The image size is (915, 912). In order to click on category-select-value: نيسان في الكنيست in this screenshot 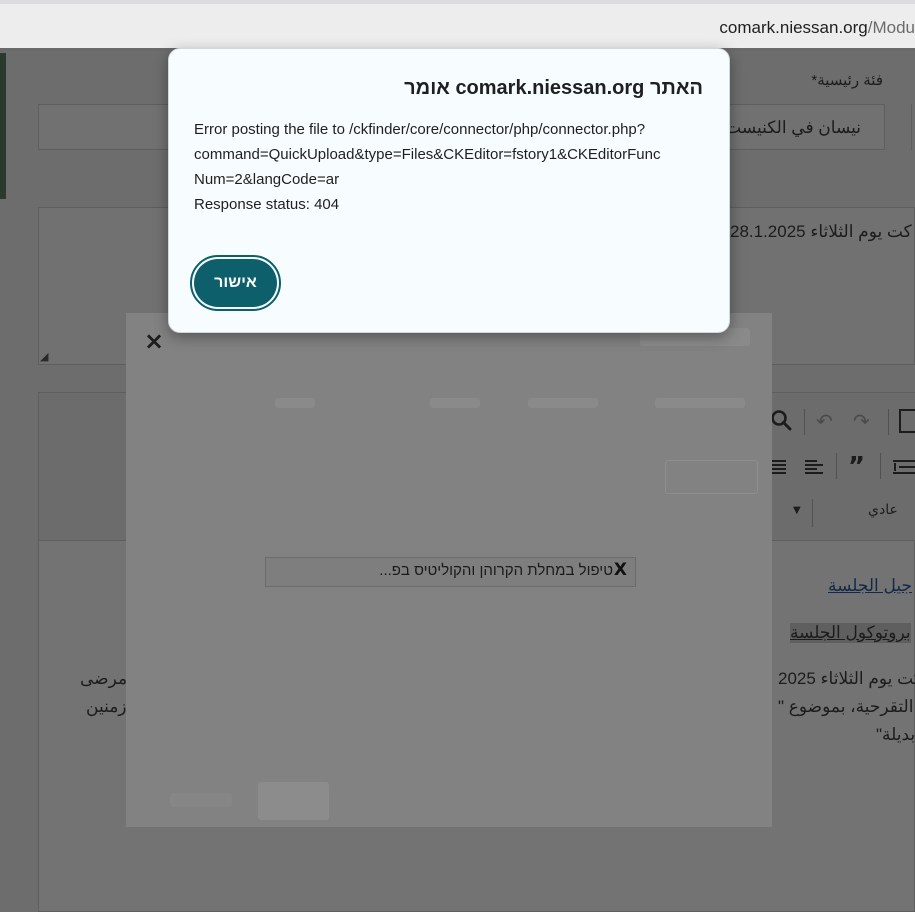, I will do `click(793, 127)`.